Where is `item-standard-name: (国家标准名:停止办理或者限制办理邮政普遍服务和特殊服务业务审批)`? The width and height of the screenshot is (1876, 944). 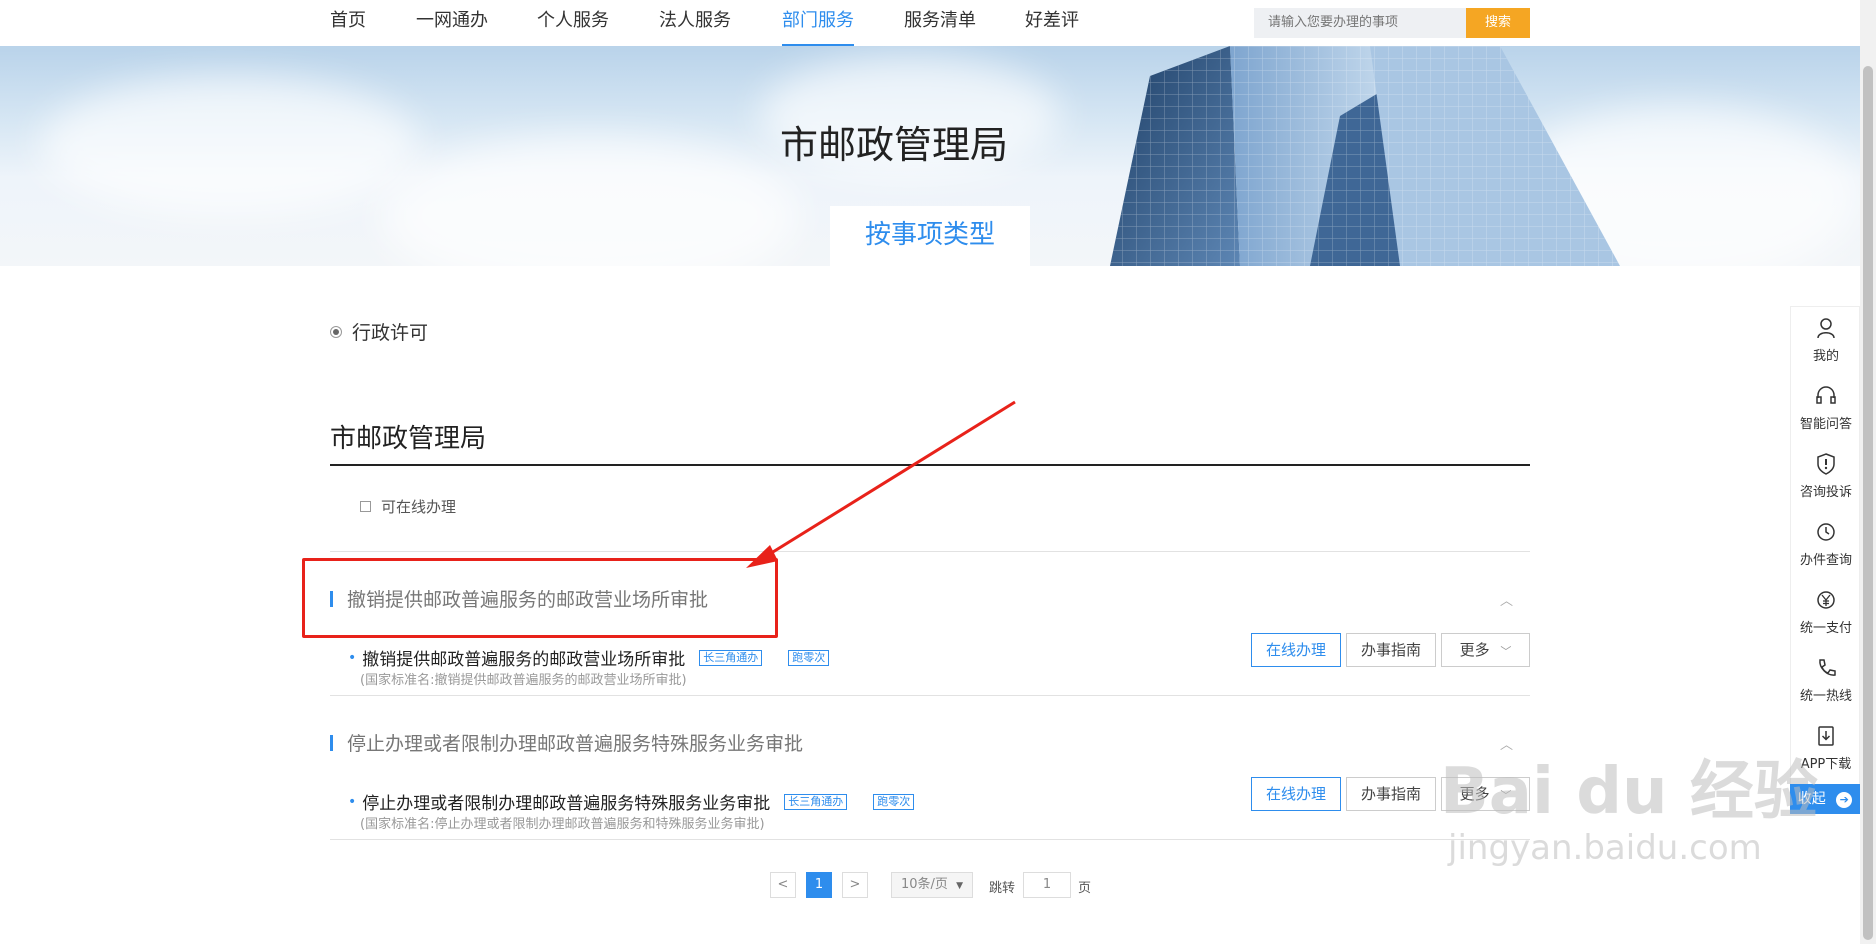
item-standard-name: (国家标准名:停止办理或者限制办理邮政普遍服务和特殊服务业务审批) is located at coordinates (562, 824).